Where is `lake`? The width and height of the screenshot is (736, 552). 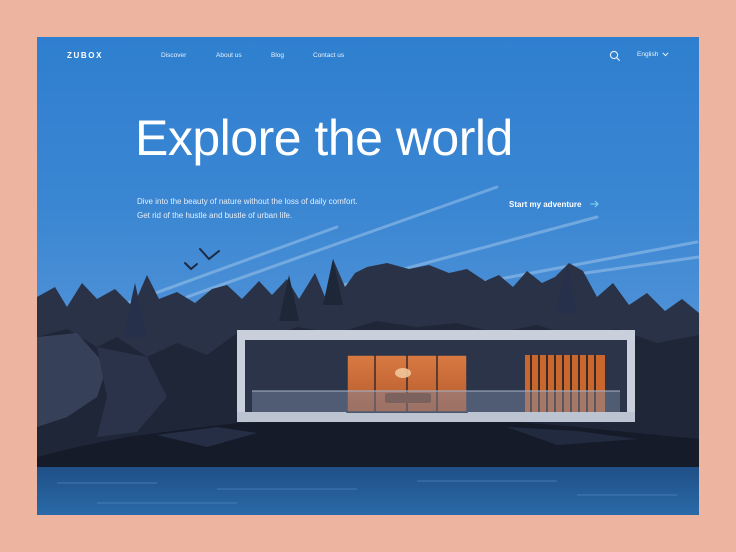
lake is located at coordinates (368, 491).